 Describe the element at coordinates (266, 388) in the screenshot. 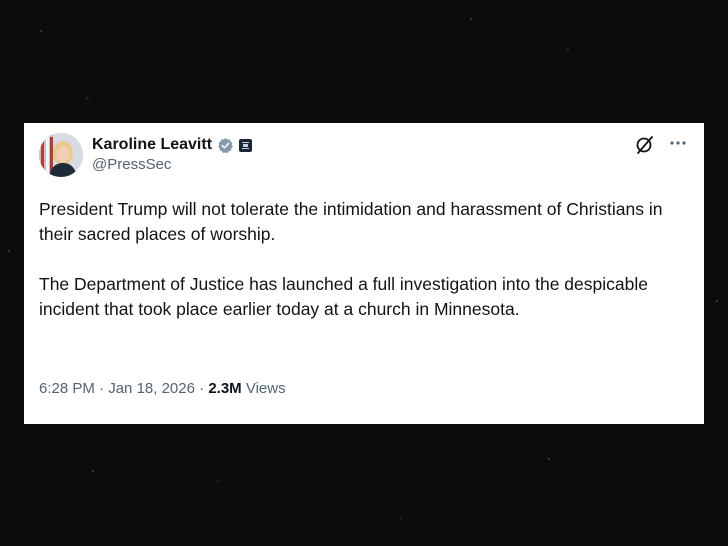

I see `views-label: Views` at that location.